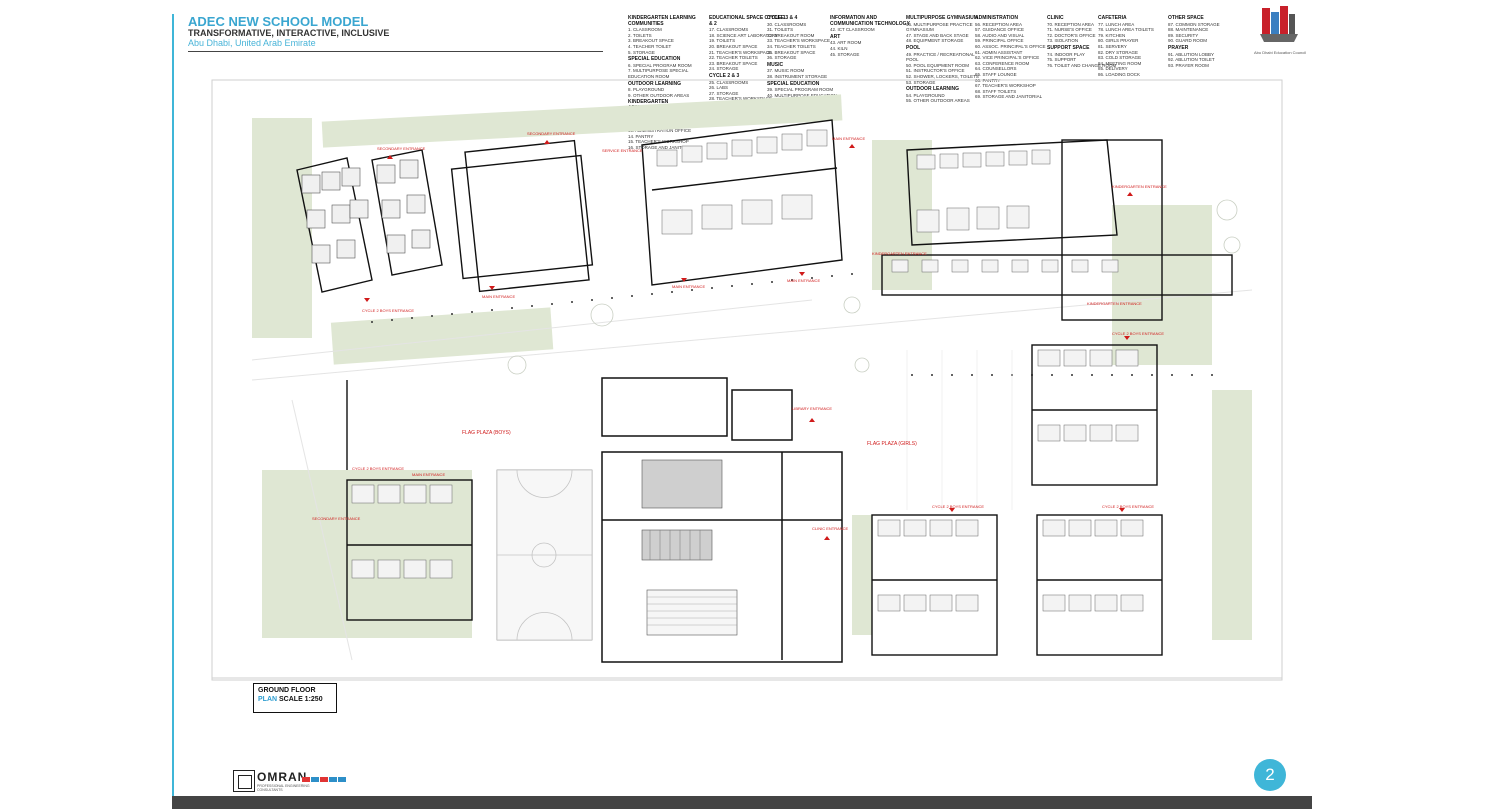 This screenshot has height=809, width=1485. Describe the element at coordinates (958, 506) in the screenshot. I see `cycle-entrance-label-3: CYCLE 2 BOYS ENTRANCE` at that location.